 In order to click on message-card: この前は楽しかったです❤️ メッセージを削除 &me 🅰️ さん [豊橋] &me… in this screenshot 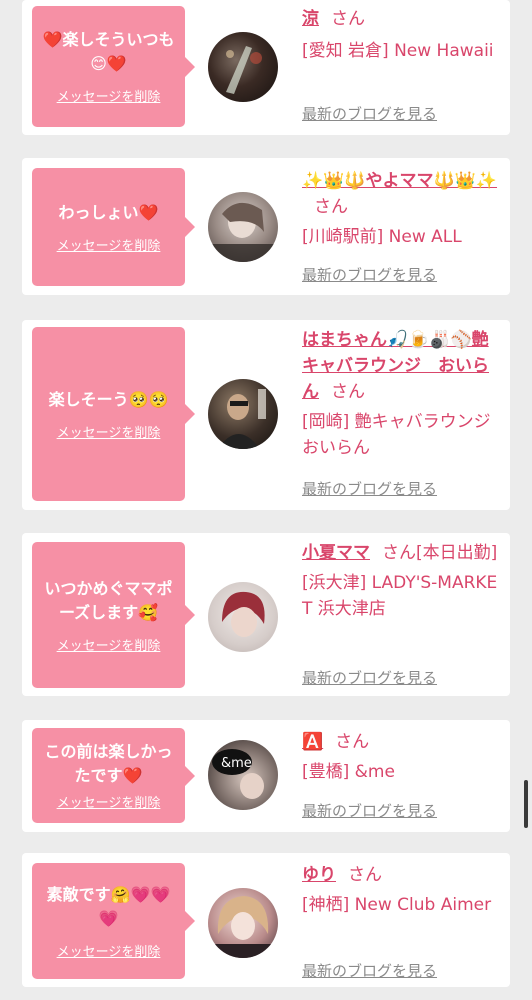, I will do `click(266, 776)`.